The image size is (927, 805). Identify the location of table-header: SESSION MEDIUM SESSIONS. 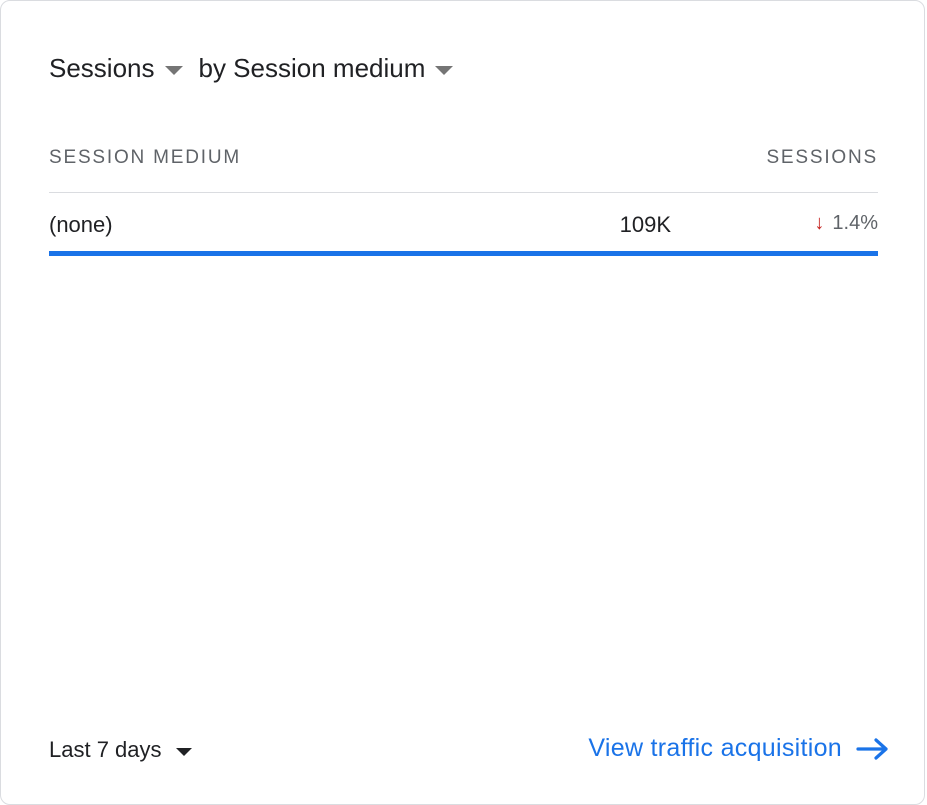
(463, 158).